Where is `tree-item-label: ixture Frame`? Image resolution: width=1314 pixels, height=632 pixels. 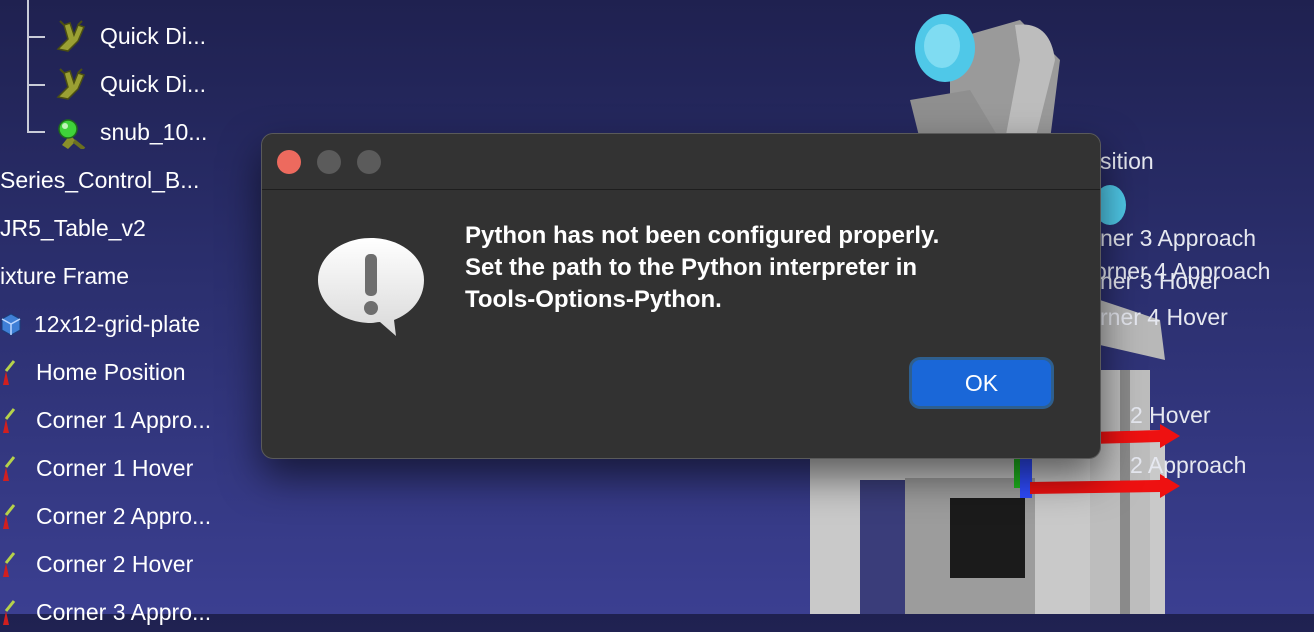 tree-item-label: ixture Frame is located at coordinates (65, 275).